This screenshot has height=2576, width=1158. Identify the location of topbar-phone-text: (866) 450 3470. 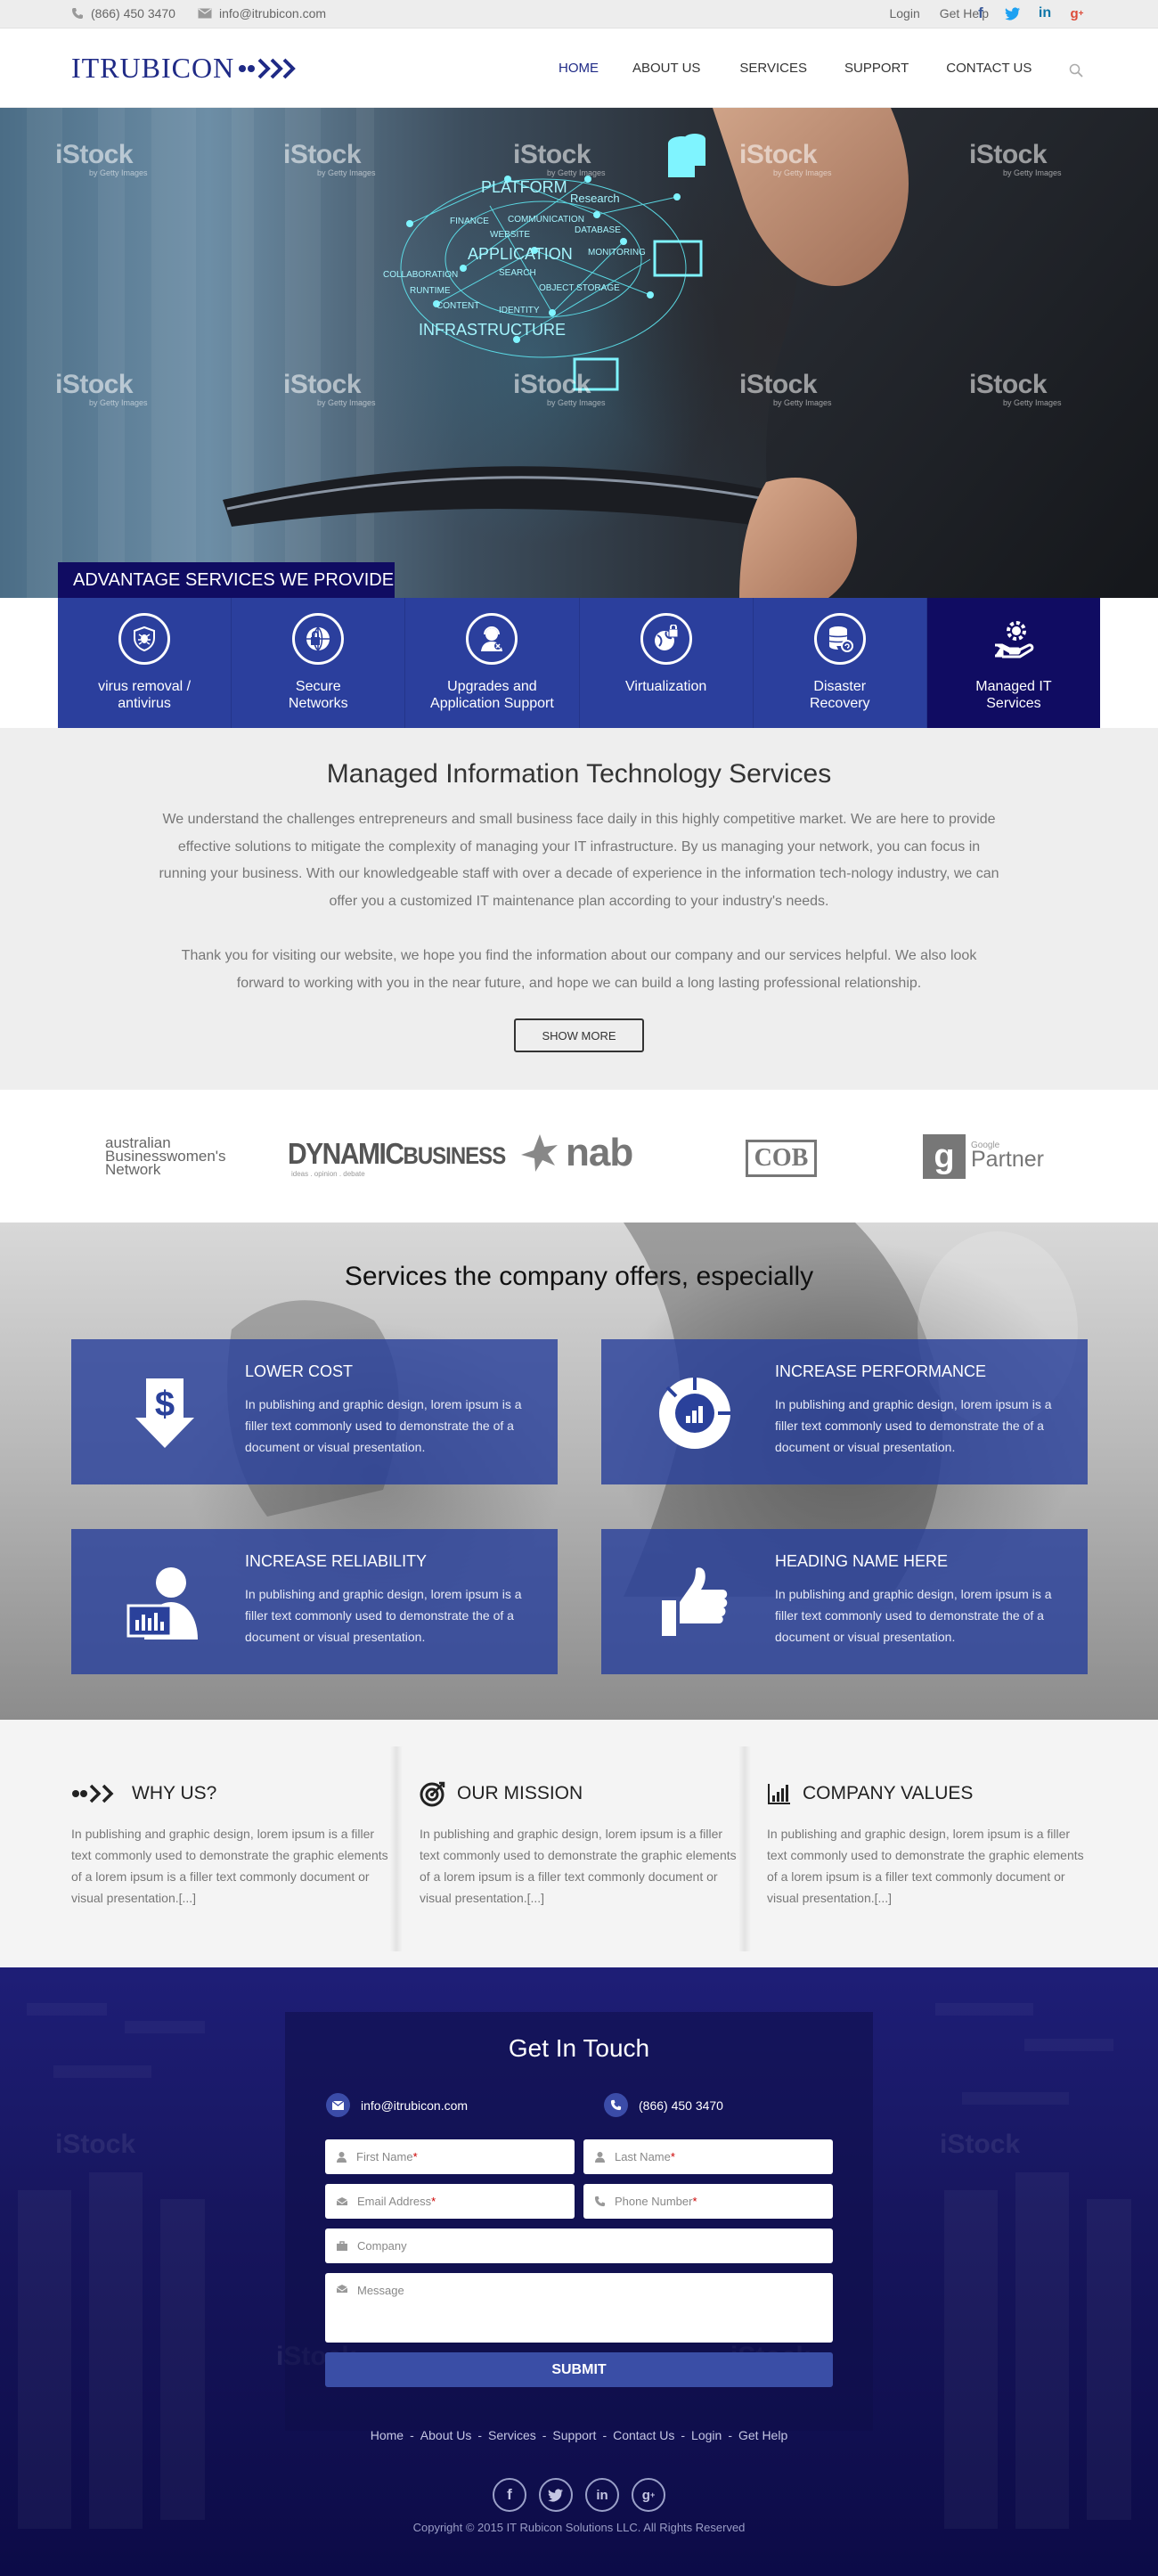
(133, 13).